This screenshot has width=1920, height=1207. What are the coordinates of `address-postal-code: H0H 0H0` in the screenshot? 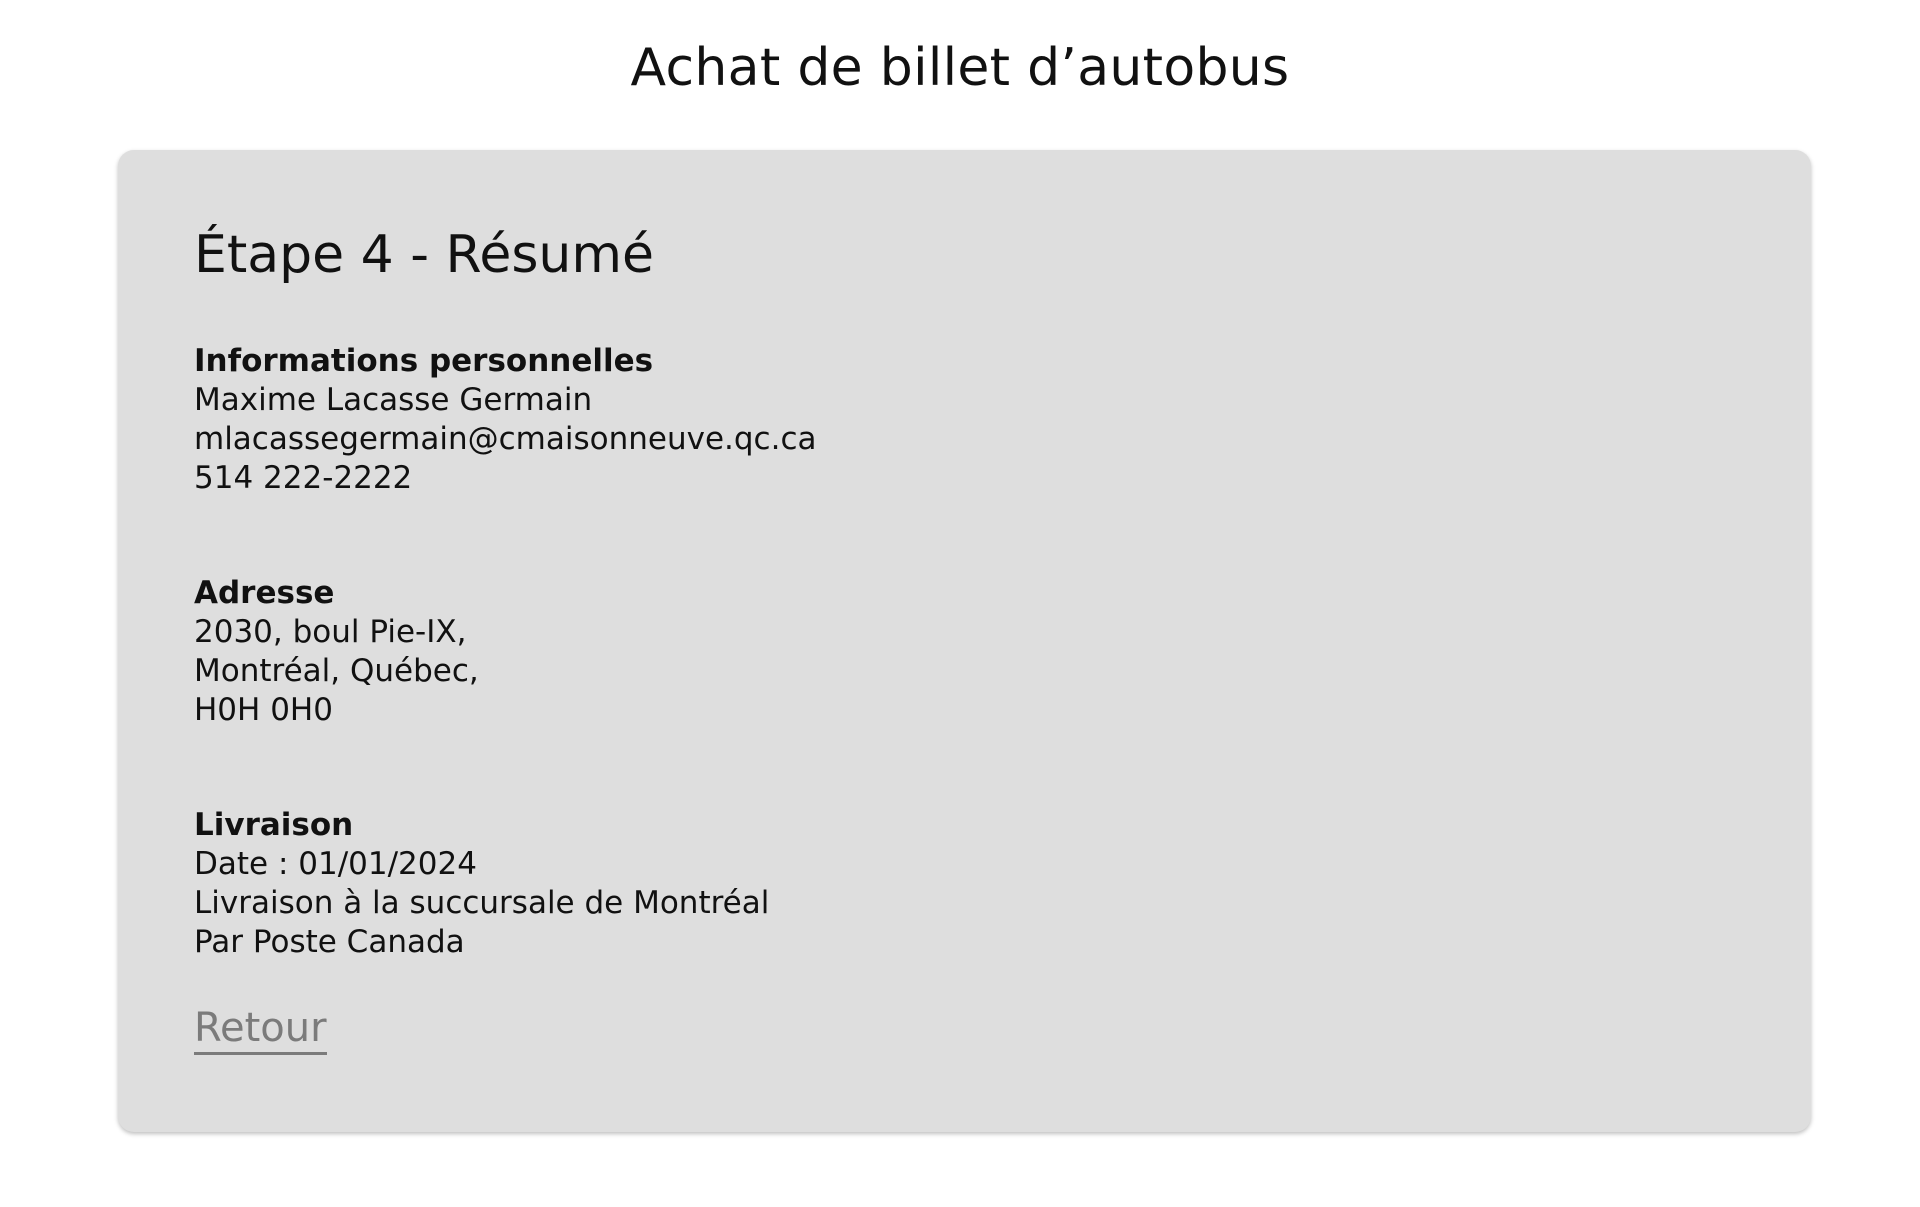 It's located at (263, 710).